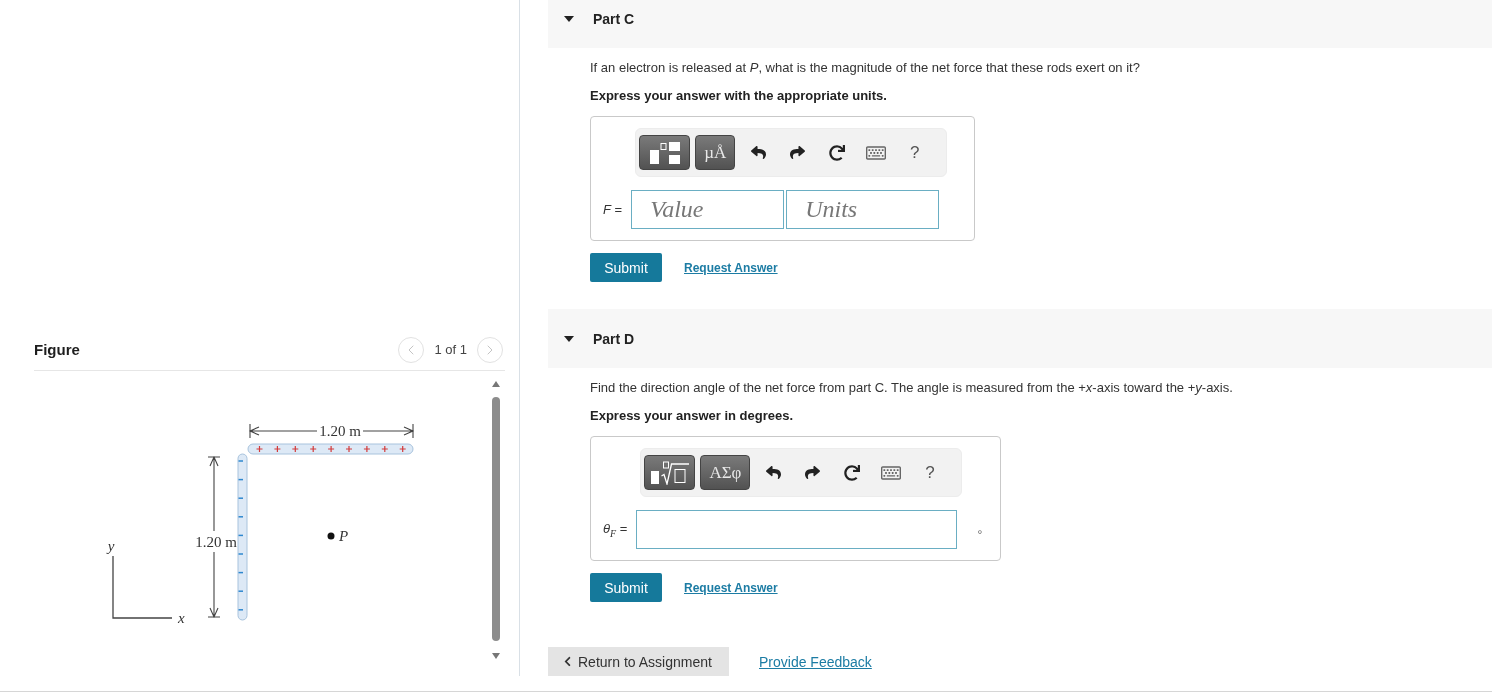 Image resolution: width=1492 pixels, height=697 pixels. What do you see at coordinates (613, 209) in the screenshot?
I see `answer-label: F =` at bounding box center [613, 209].